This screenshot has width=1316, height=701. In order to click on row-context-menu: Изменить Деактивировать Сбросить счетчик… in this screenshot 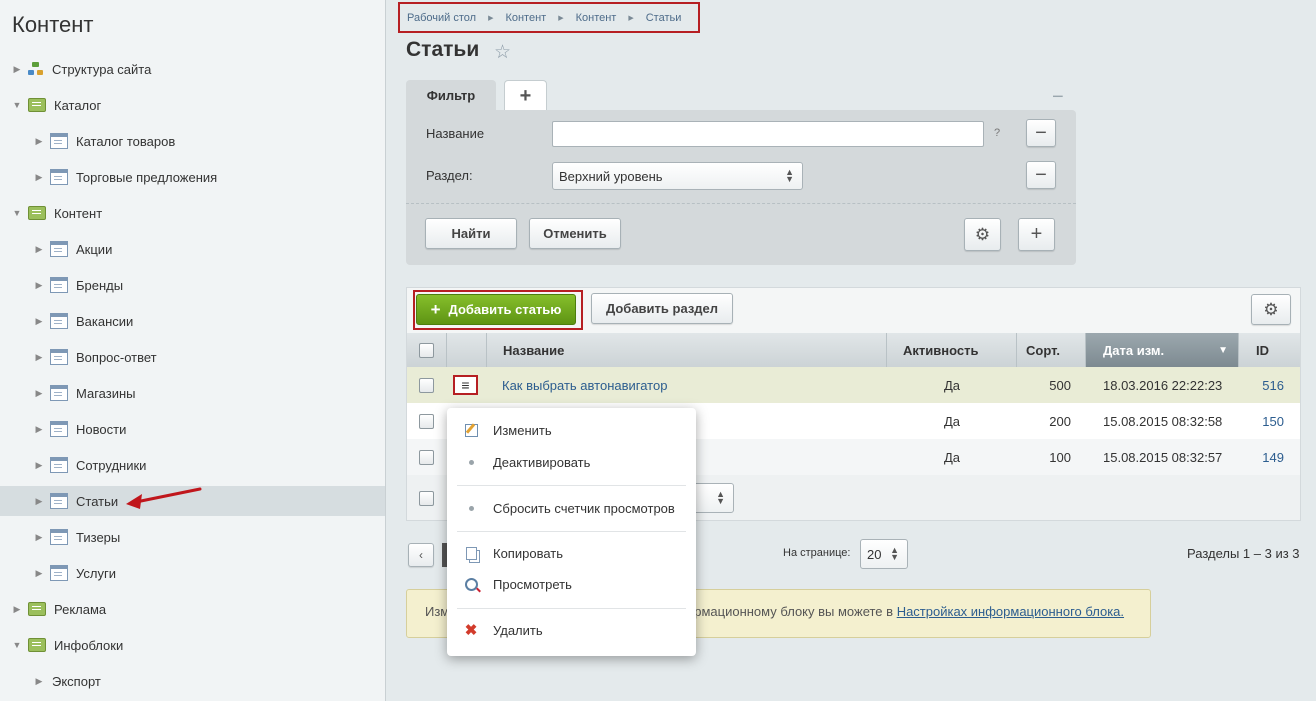, I will do `click(571, 532)`.